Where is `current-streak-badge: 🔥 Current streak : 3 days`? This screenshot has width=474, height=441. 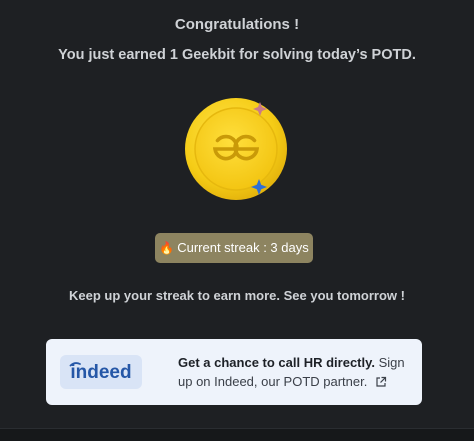 current-streak-badge: 🔥 Current streak : 3 days is located at coordinates (234, 248).